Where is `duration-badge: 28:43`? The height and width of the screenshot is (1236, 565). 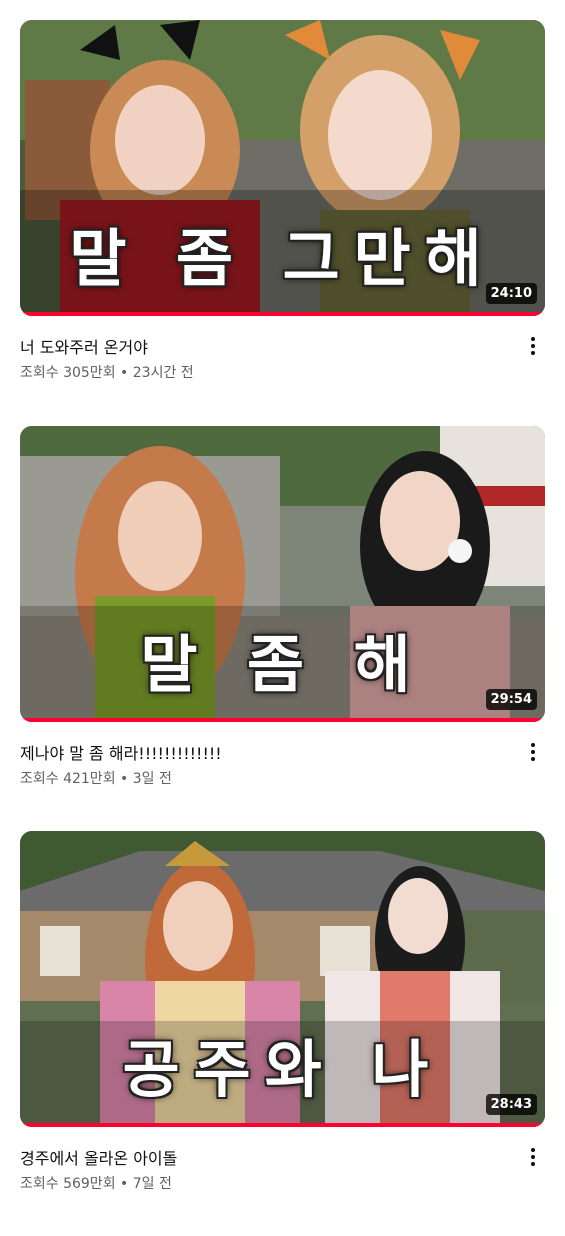 duration-badge: 28:43 is located at coordinates (511, 1104).